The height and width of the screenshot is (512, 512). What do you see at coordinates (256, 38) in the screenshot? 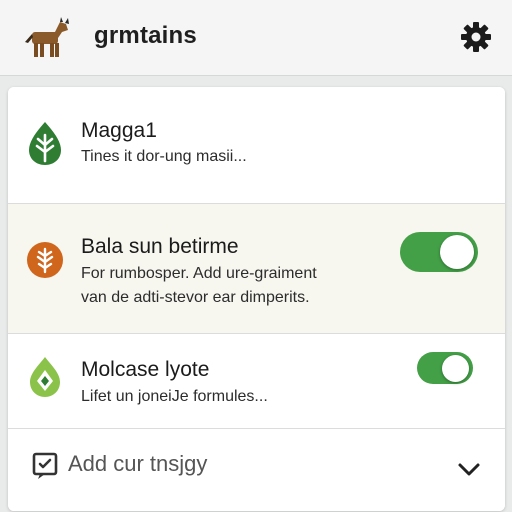
I see `app-header: grmtains` at bounding box center [256, 38].